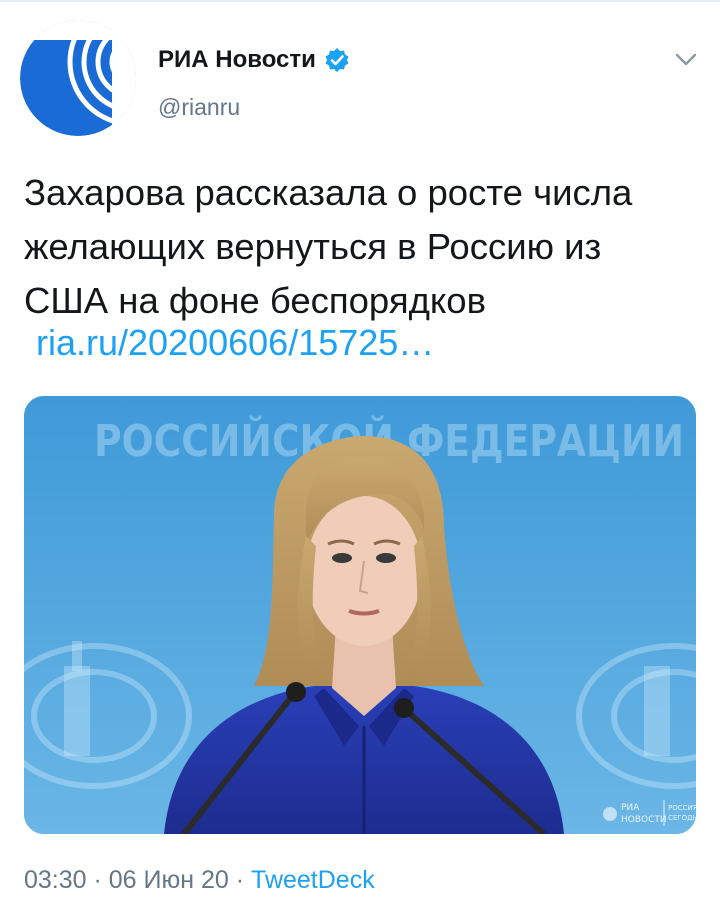 The height and width of the screenshot is (916, 720). Describe the element at coordinates (360, 1) in the screenshot. I see `top-divider` at that location.